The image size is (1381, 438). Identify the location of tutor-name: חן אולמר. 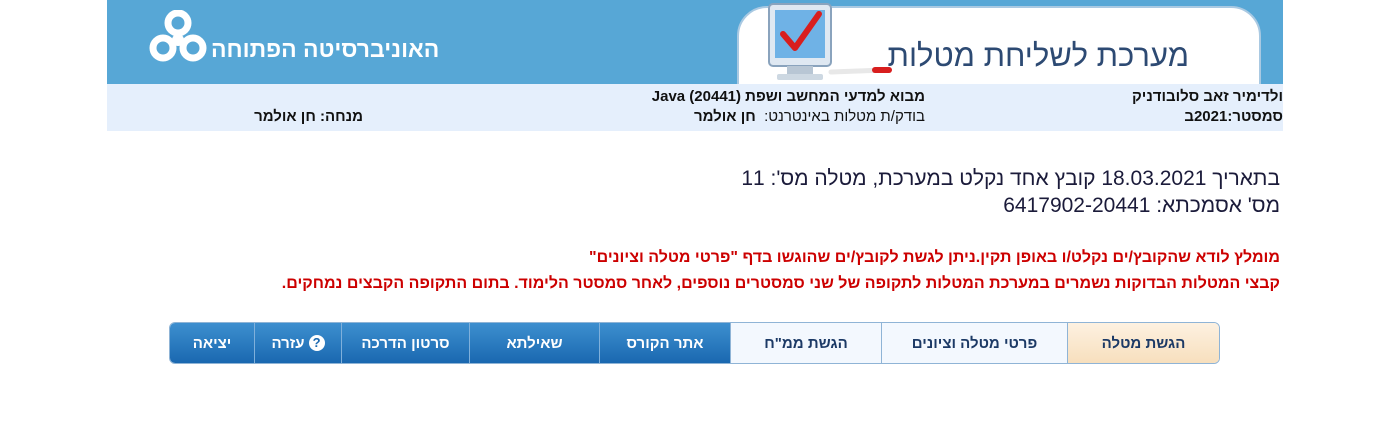
(285, 116).